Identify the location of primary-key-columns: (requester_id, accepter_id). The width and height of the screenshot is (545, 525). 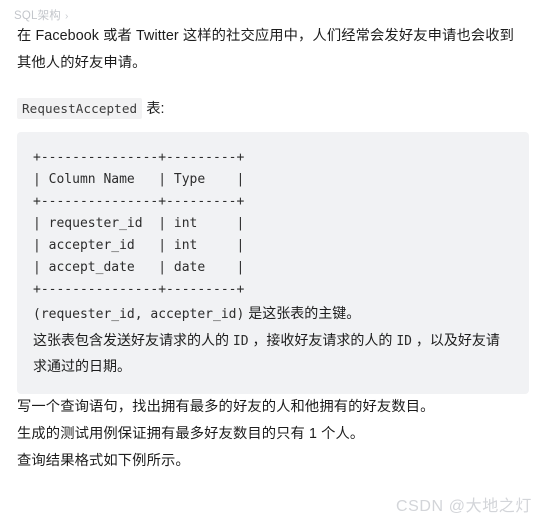
(139, 314).